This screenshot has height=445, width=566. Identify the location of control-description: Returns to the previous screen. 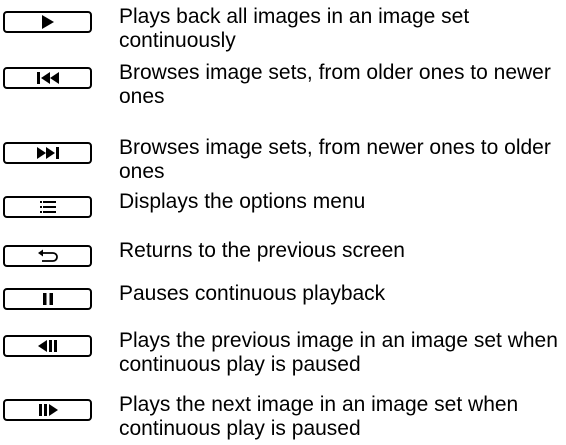
(262, 250).